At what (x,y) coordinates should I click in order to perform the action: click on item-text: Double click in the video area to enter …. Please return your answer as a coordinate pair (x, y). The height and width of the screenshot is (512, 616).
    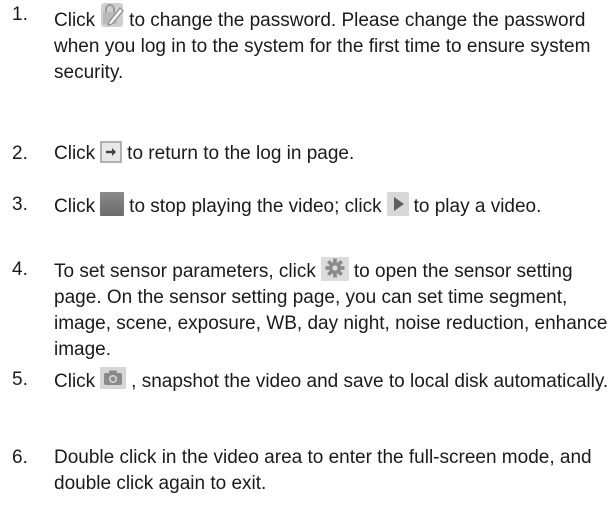
    Looking at the image, I should click on (323, 470).